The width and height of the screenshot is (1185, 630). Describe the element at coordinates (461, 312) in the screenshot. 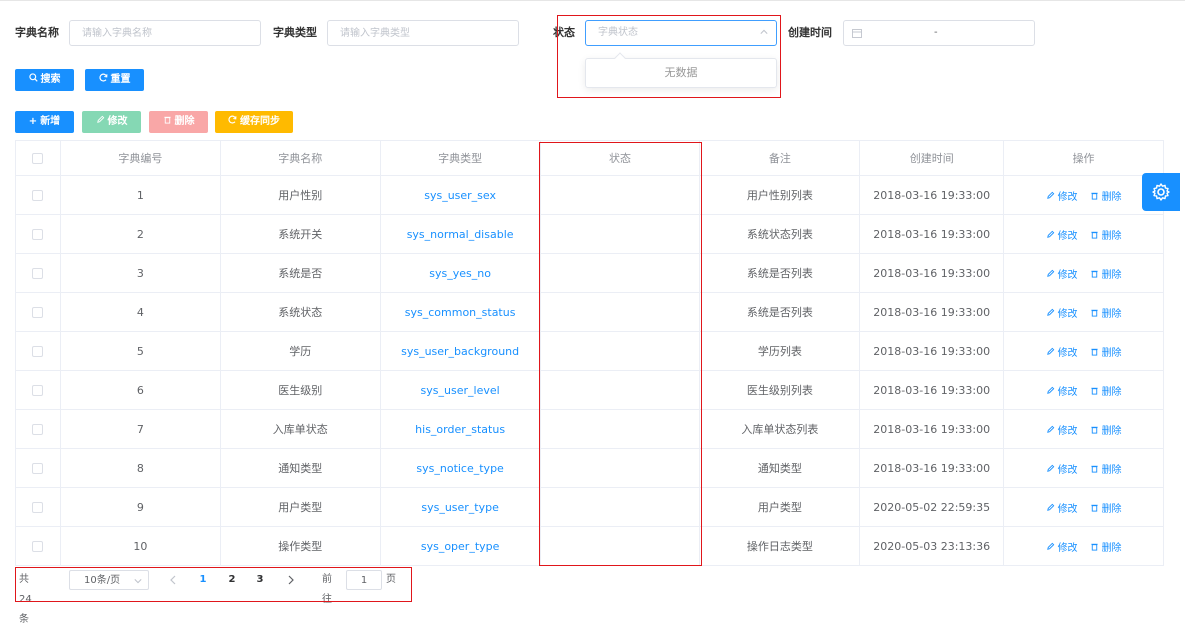

I see `cell-dict-type-link: sys_common_status` at that location.